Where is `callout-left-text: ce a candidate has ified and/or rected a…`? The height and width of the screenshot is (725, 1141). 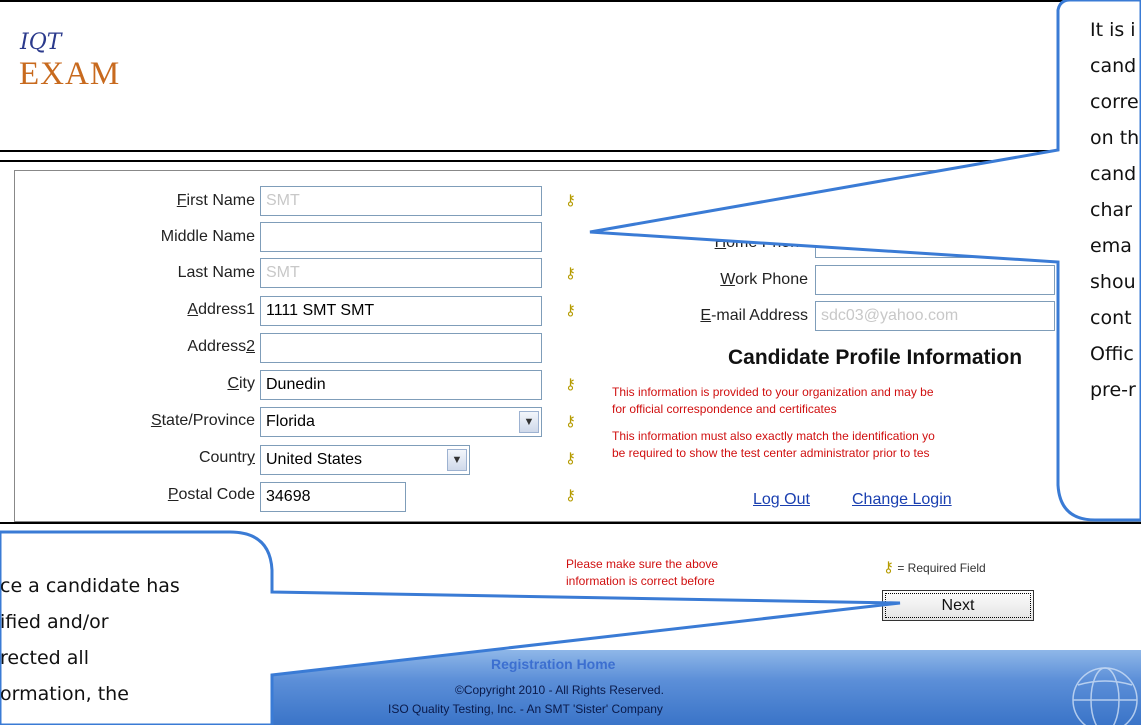
callout-left-text: ce a candidate has ified and/or rected a… is located at coordinates (90, 640).